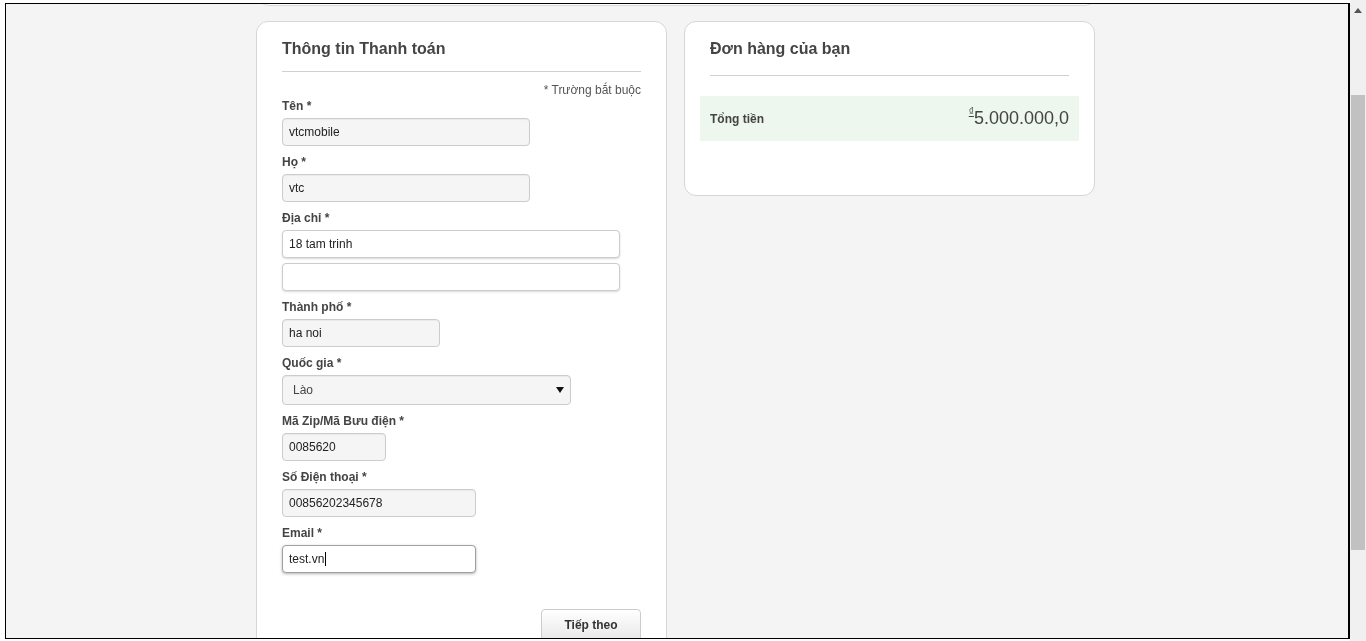 The image size is (1366, 641). I want to click on field-label: Quốc gia *, so click(312, 363).